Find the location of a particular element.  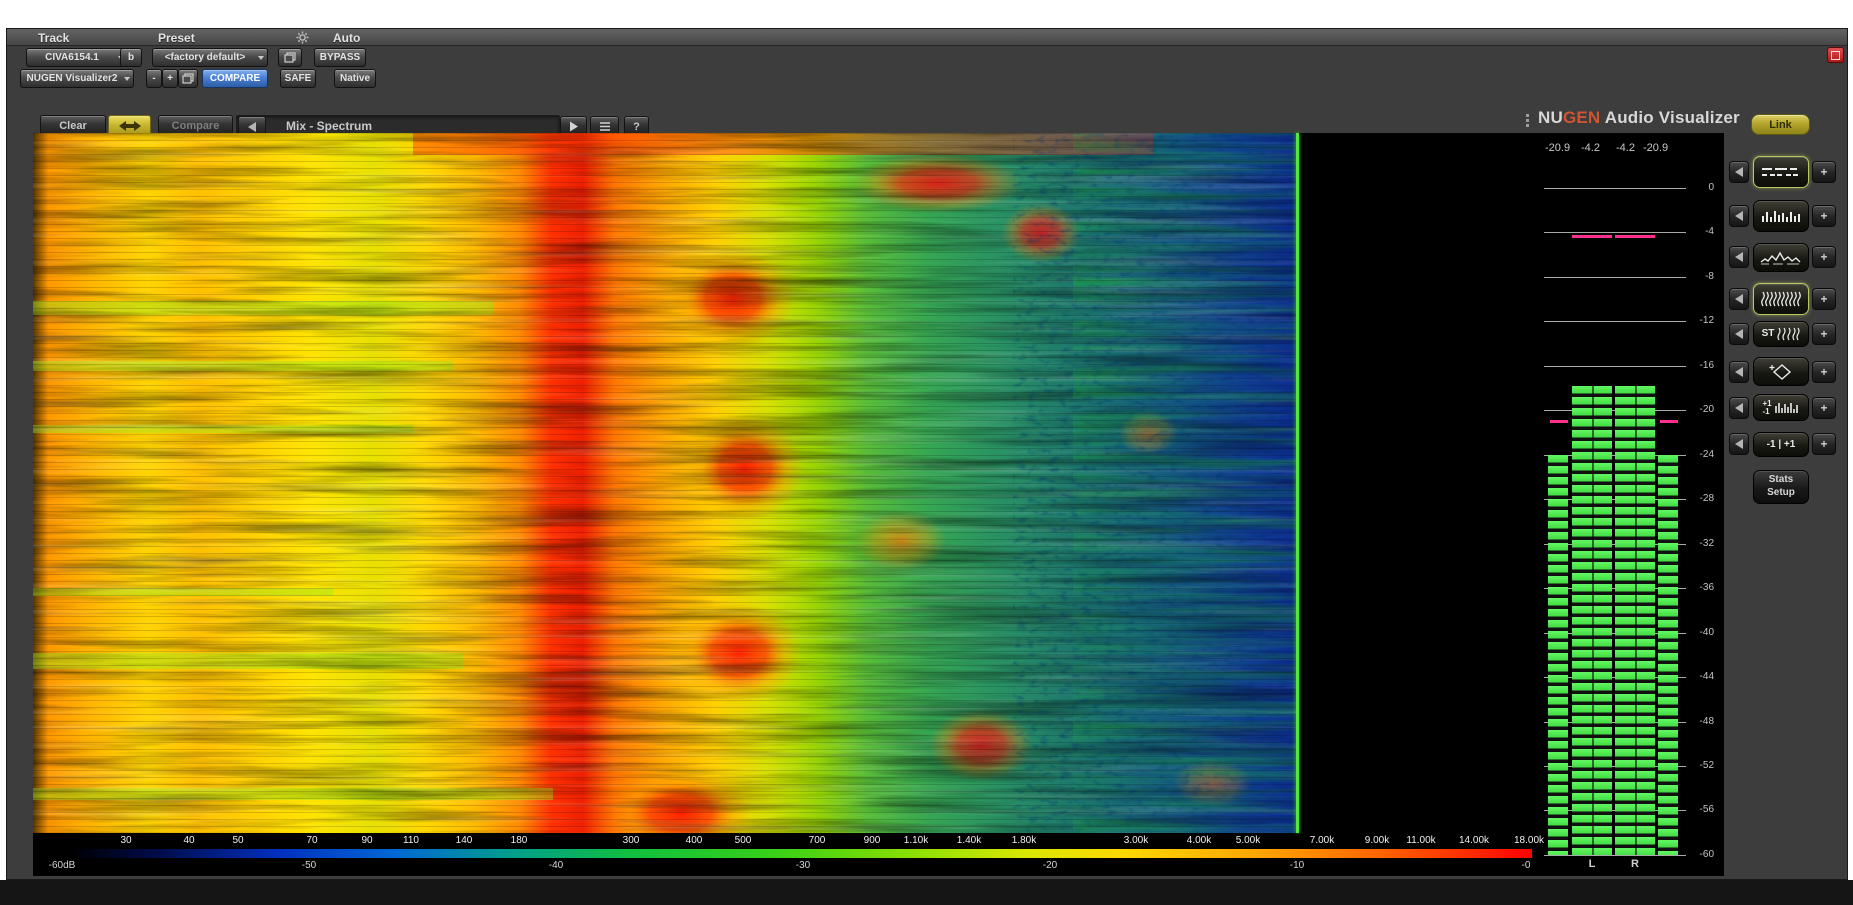

histogram-icon is located at coordinates (1781, 216).